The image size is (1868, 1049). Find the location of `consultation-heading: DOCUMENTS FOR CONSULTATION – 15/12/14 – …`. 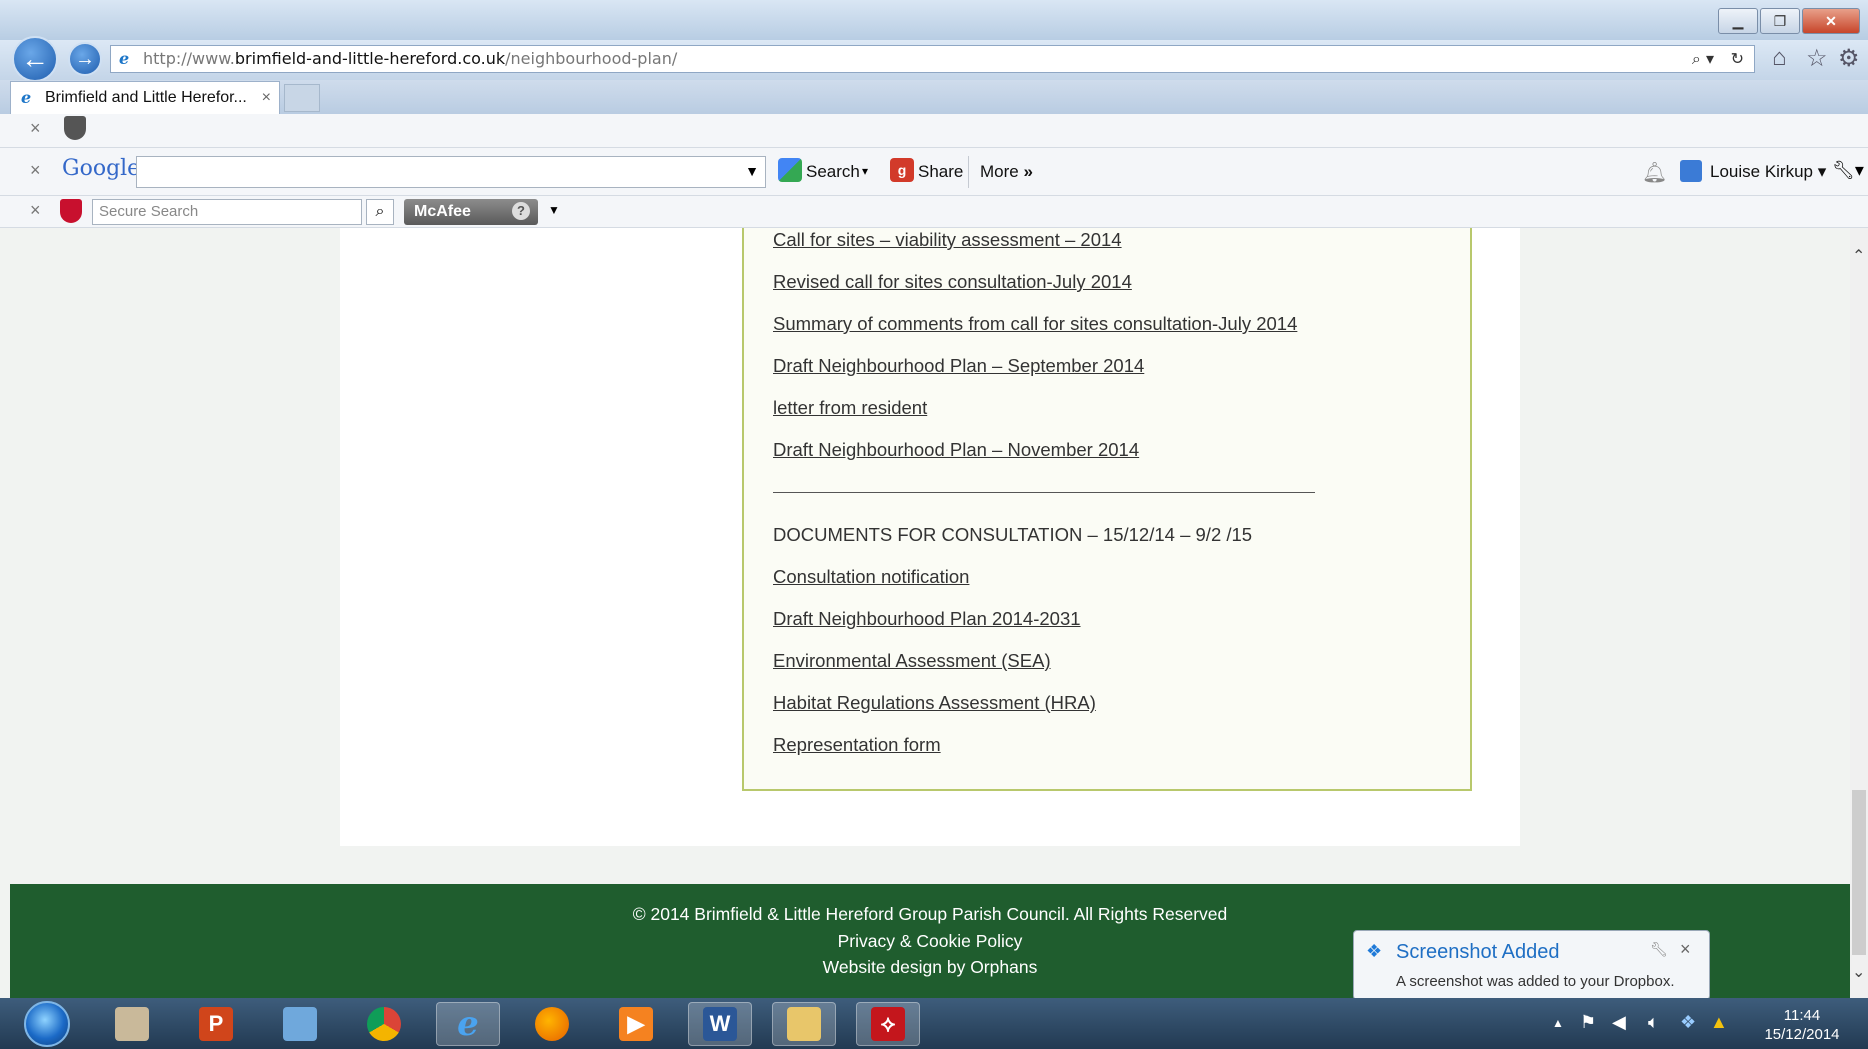

consultation-heading: DOCUMENTS FOR CONSULTATION – 15/12/14 – … is located at coordinates (1013, 534).